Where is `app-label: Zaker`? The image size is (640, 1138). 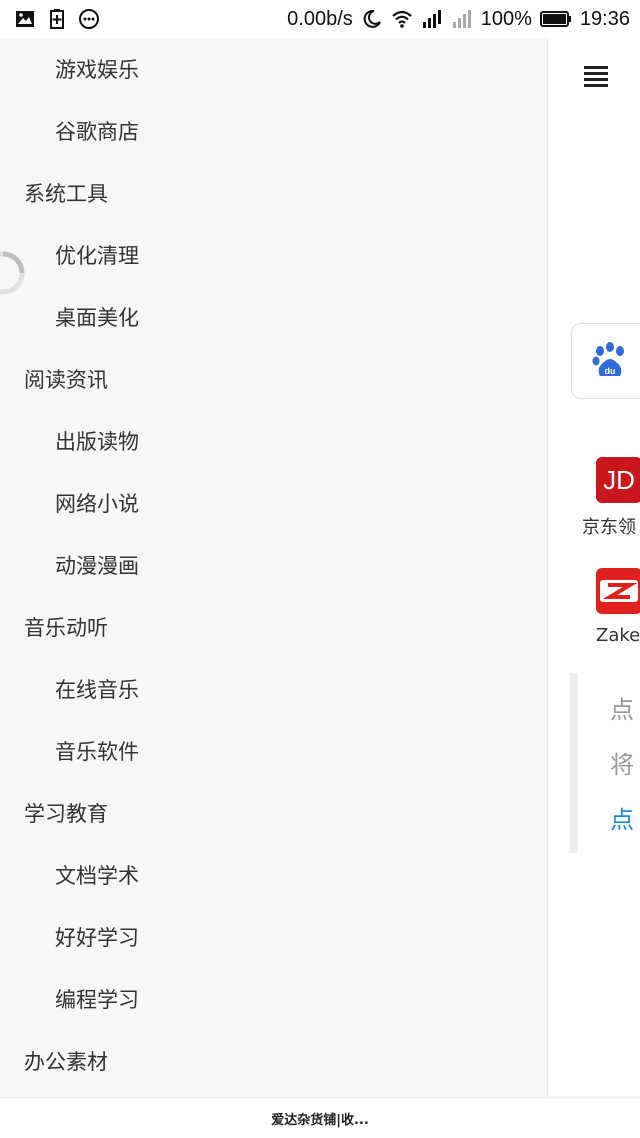 app-label: Zaker is located at coordinates (618, 635).